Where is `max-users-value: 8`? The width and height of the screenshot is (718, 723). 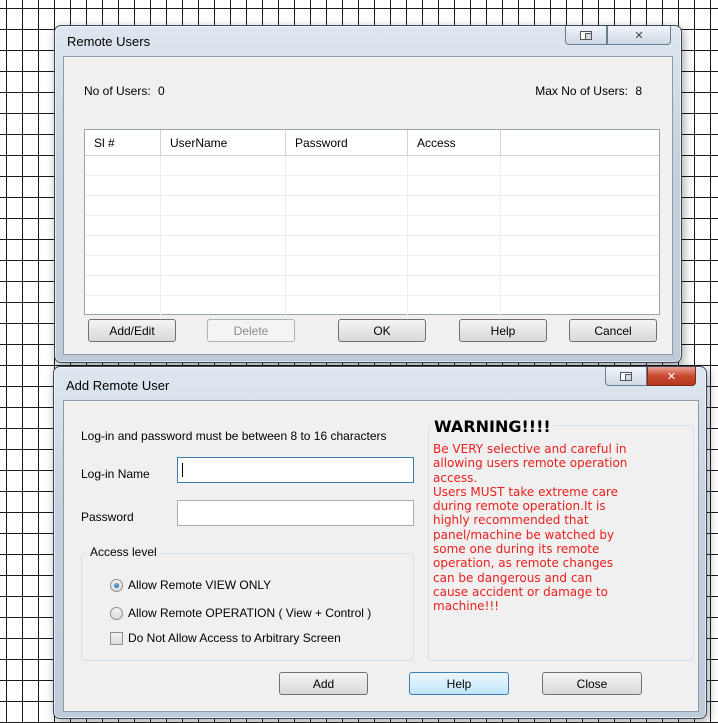
max-users-value: 8 is located at coordinates (638, 91).